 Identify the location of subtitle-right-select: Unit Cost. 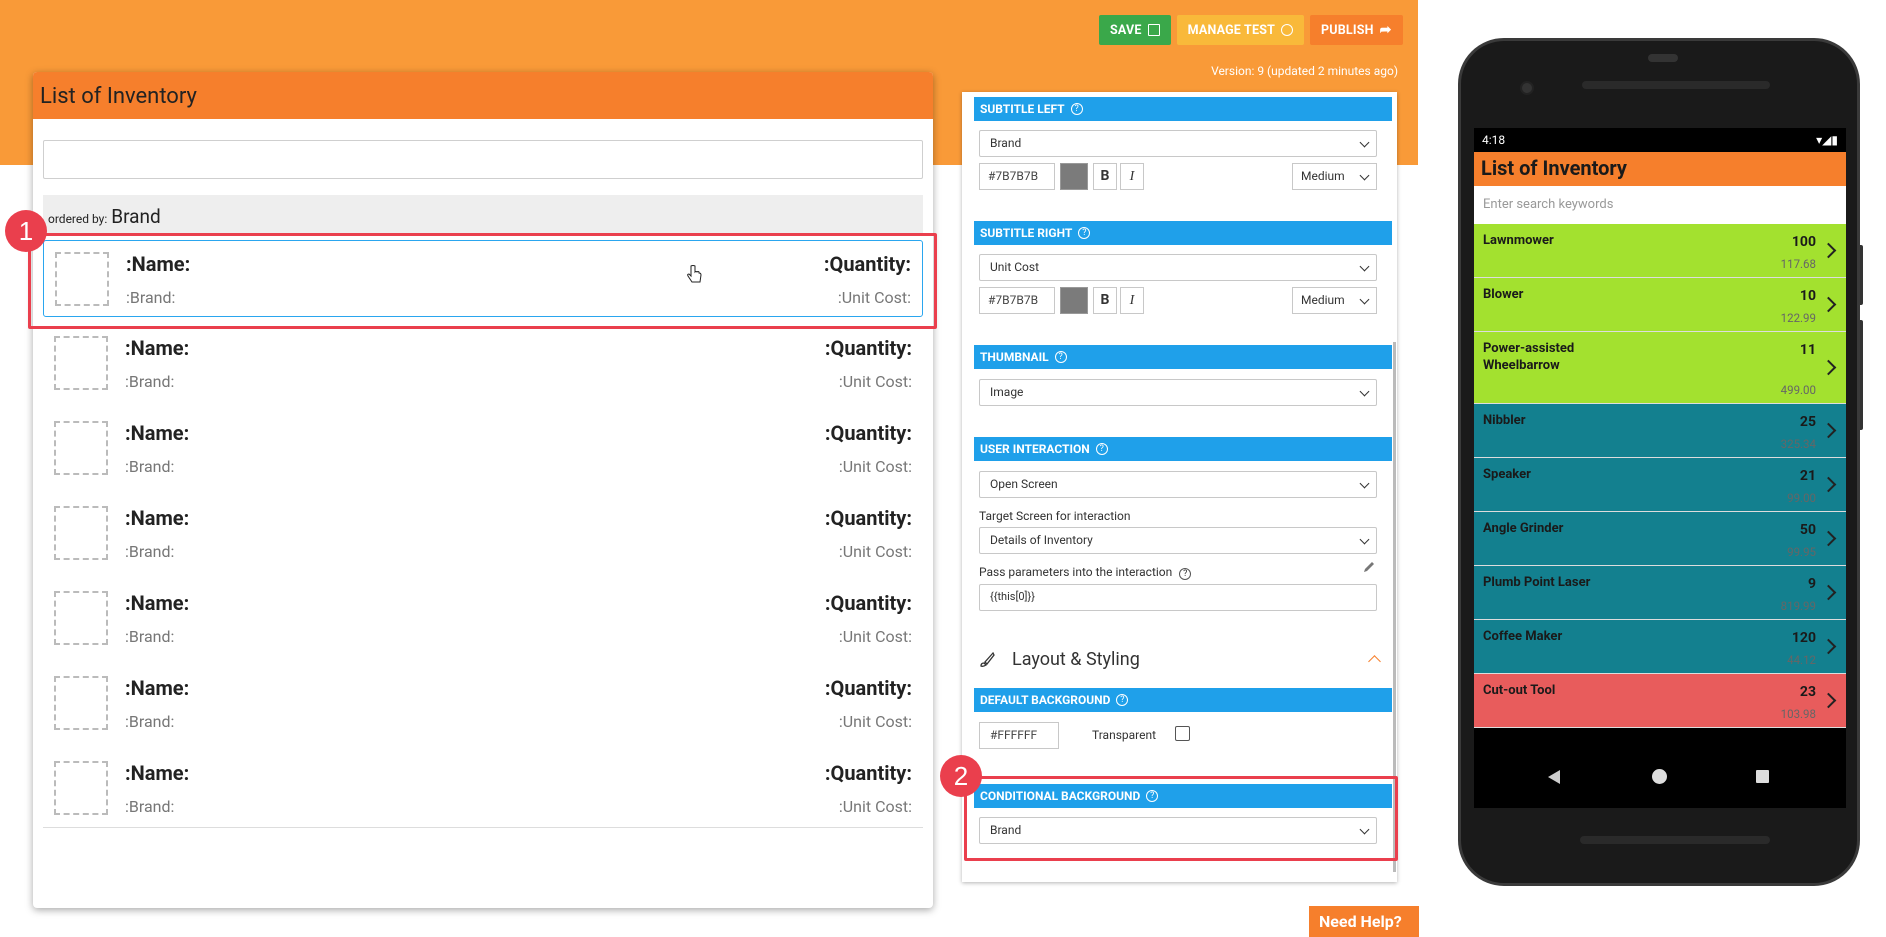
(1178, 267).